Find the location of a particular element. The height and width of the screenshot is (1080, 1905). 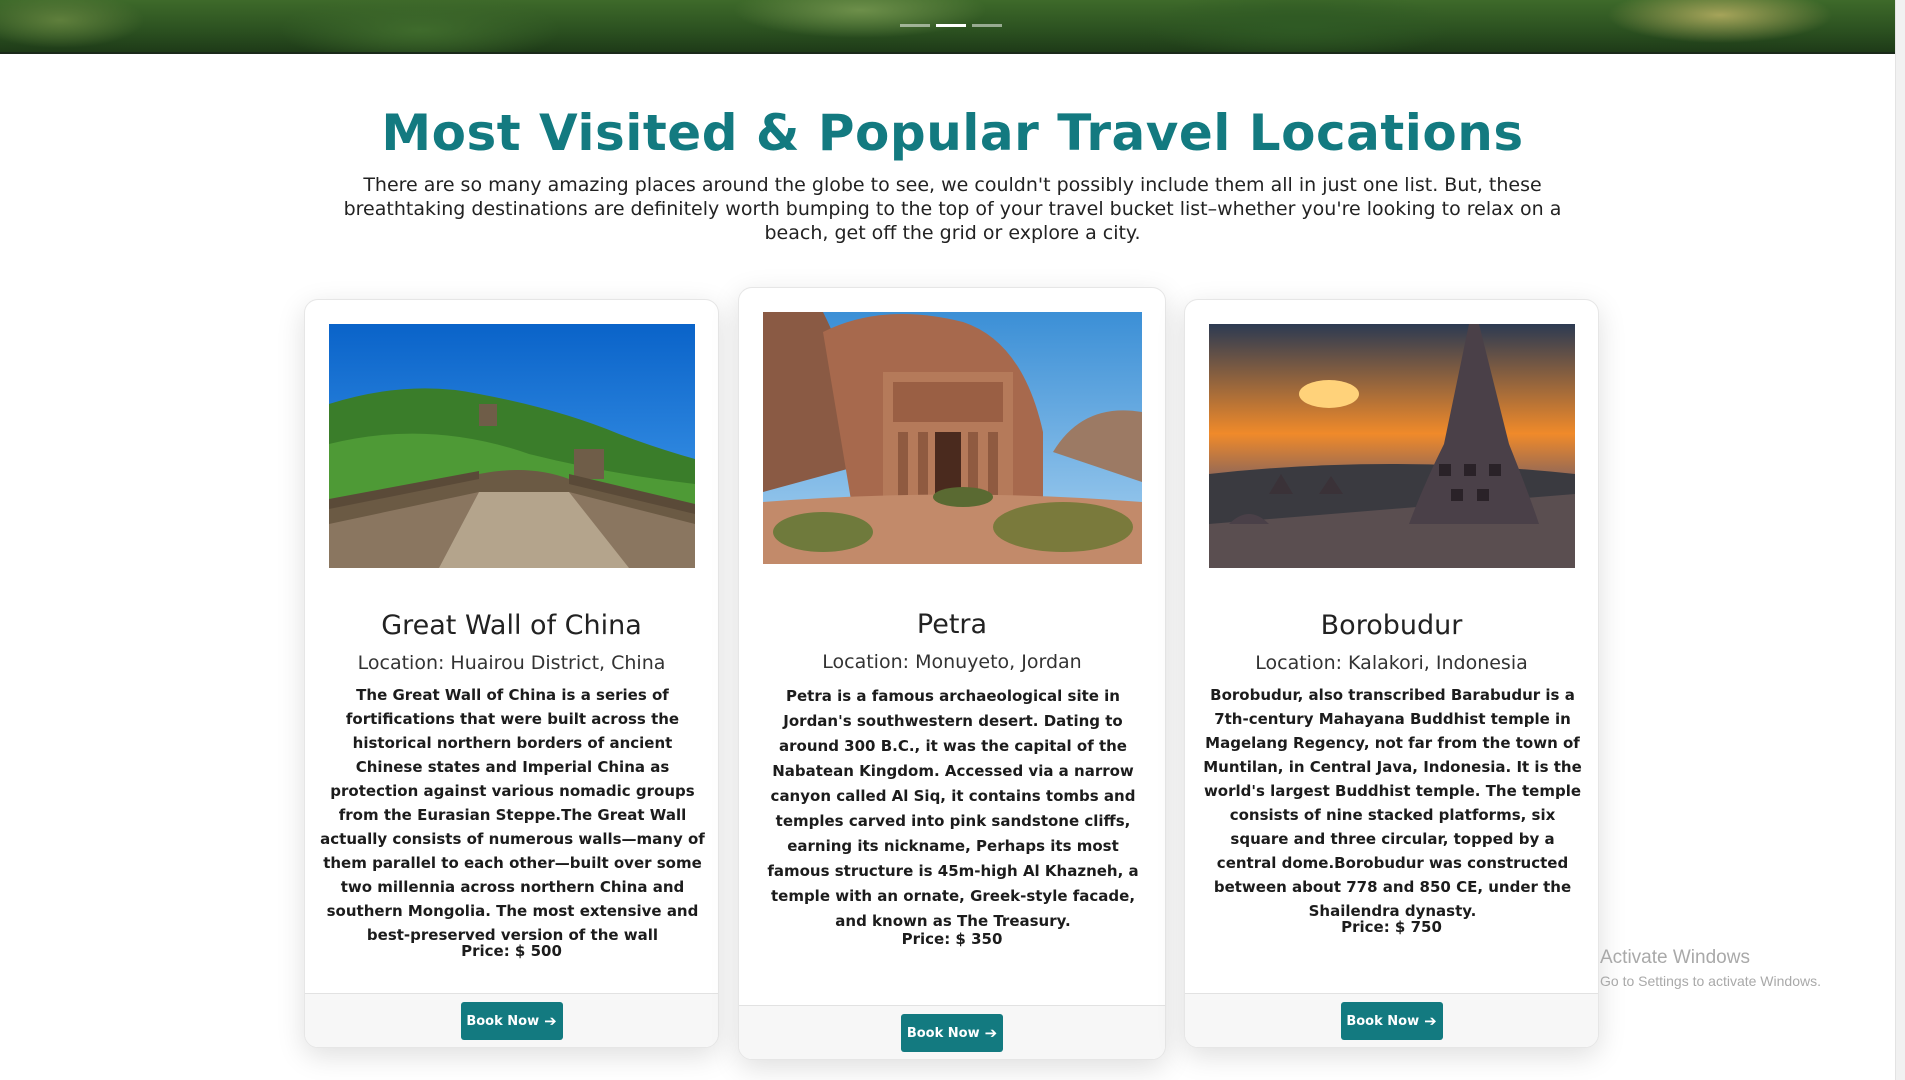

watermark-subtitle: Go to Settings to activate Windows. is located at coordinates (1710, 981).